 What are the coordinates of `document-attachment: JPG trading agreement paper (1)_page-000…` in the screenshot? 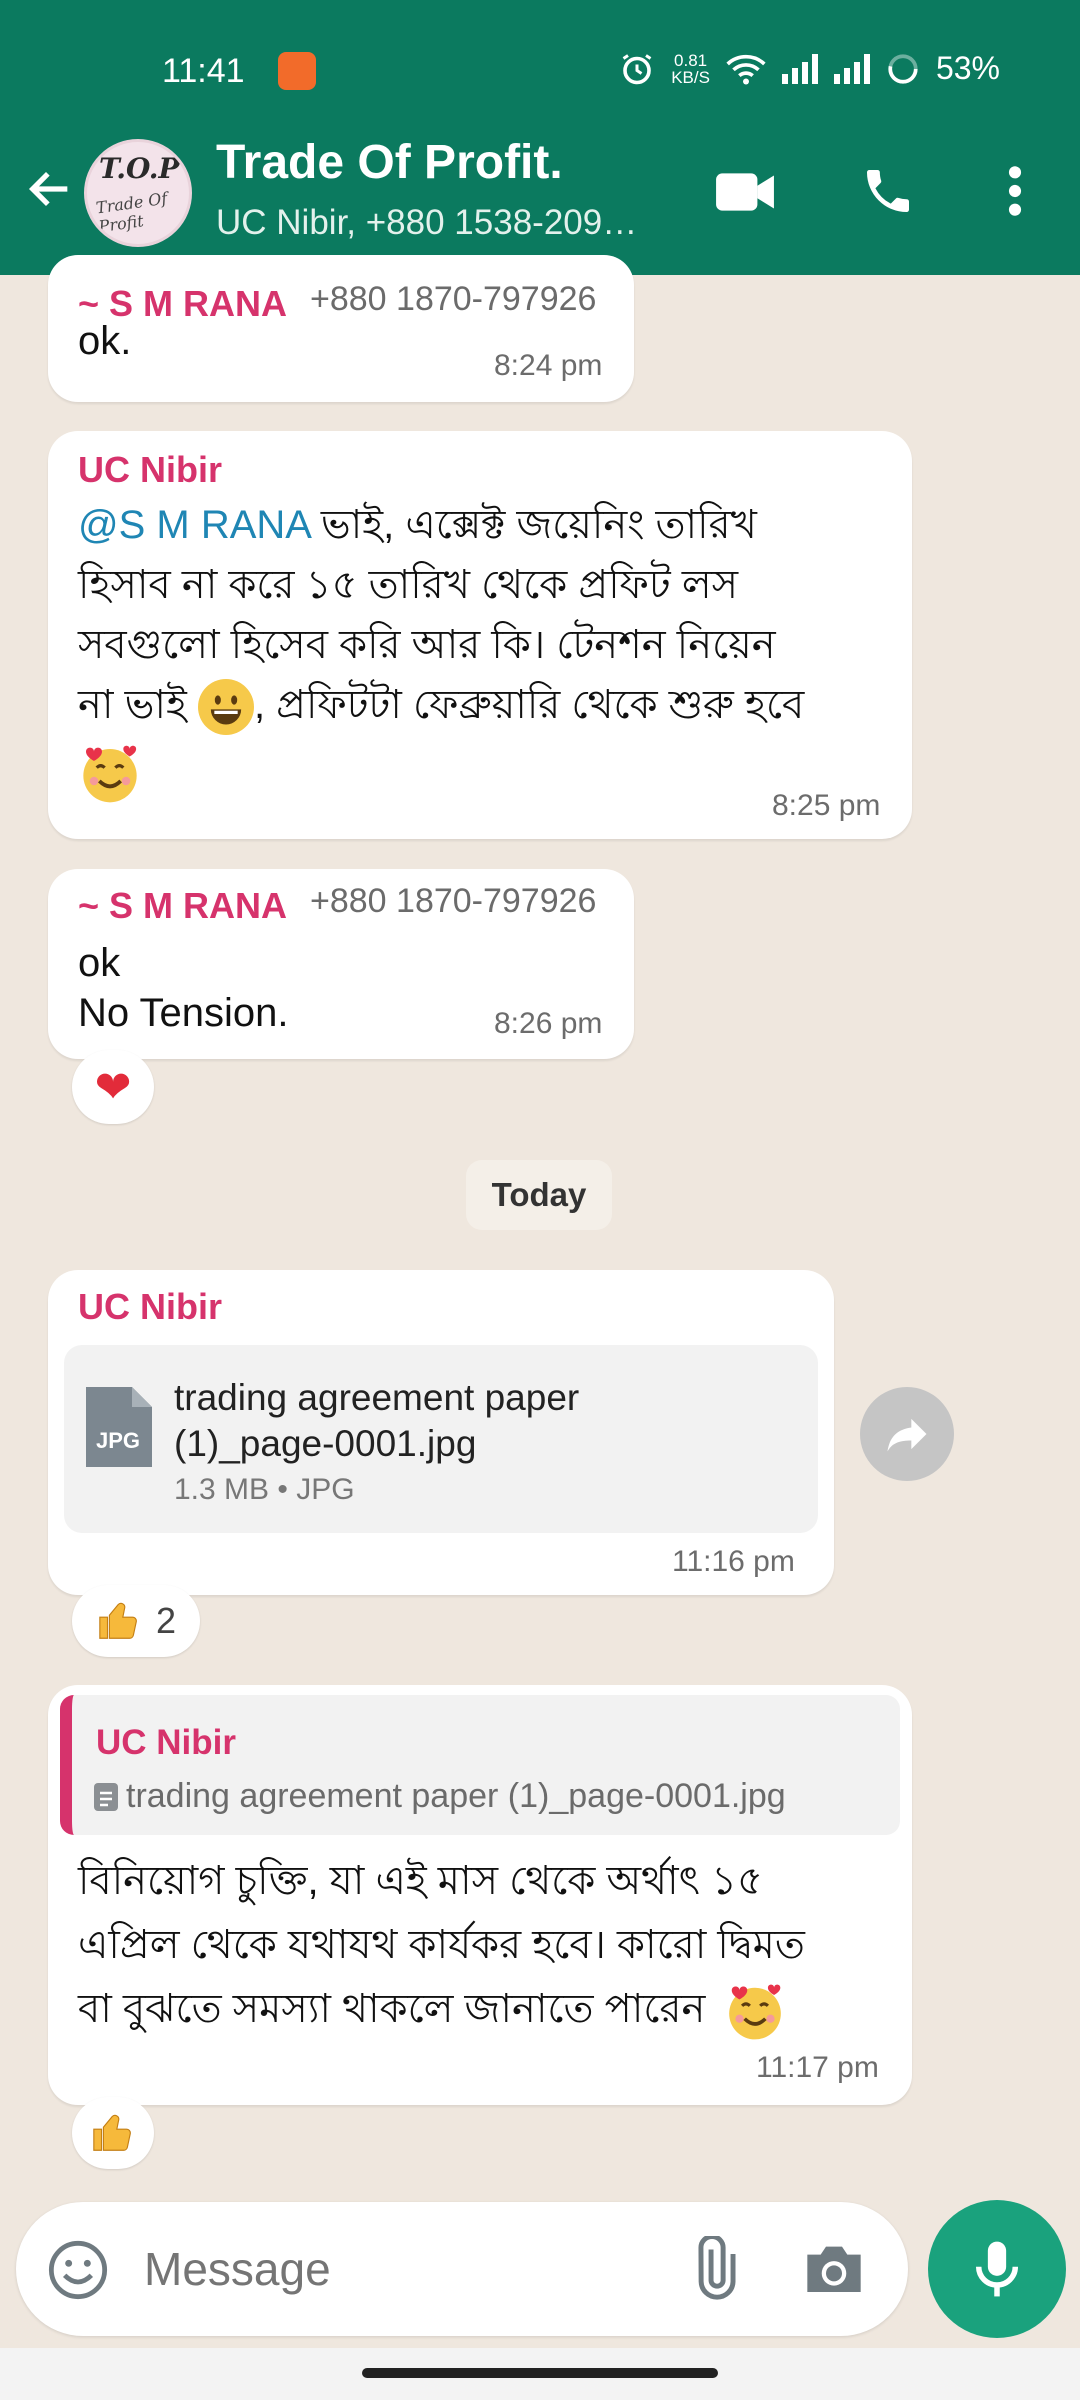 It's located at (441, 1439).